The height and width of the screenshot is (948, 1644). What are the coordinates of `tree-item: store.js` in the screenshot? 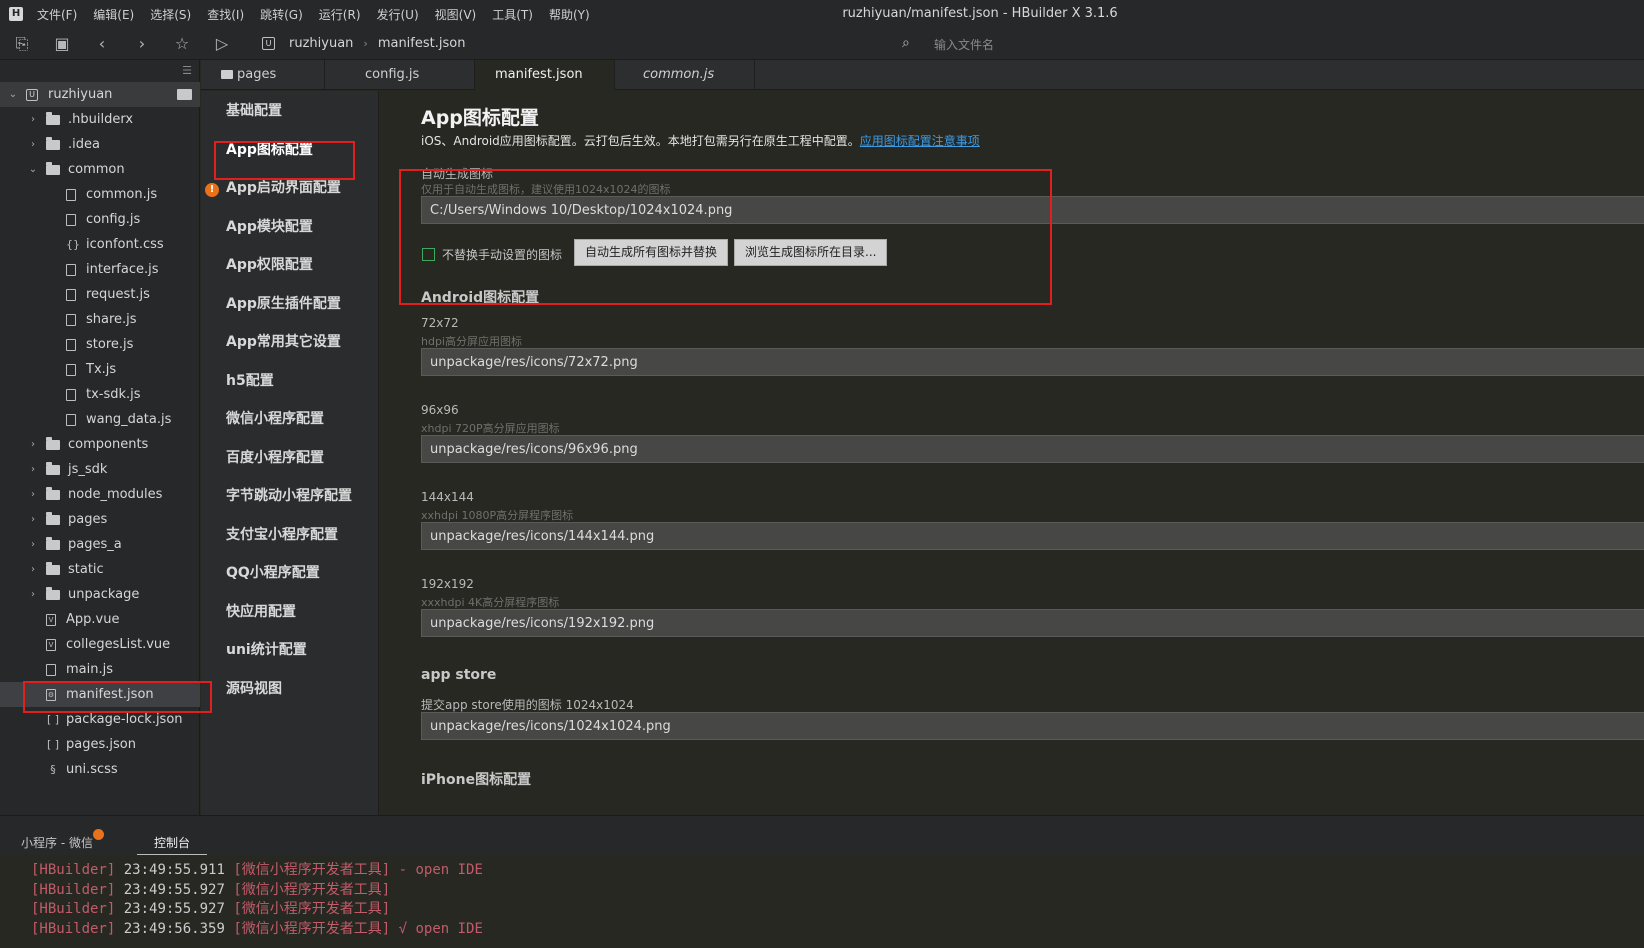 It's located at (100, 344).